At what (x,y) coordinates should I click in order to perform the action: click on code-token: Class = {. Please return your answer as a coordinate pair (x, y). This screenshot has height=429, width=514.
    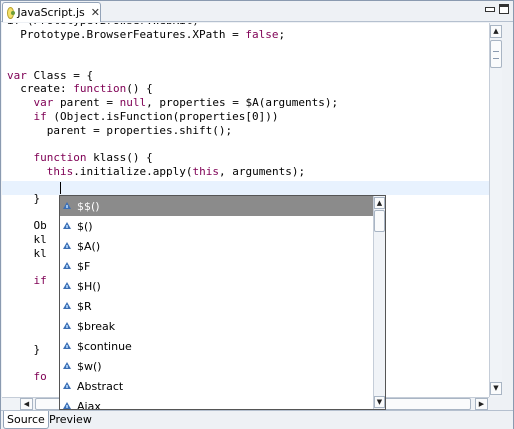
    Looking at the image, I should click on (60, 75).